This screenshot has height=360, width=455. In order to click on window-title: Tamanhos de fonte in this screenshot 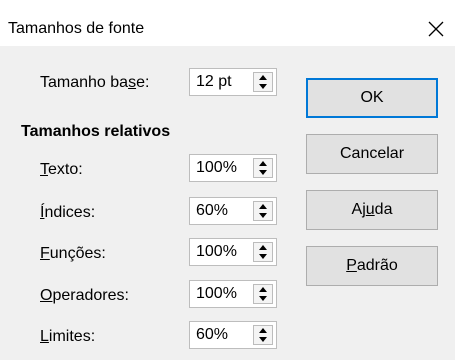, I will do `click(76, 28)`.